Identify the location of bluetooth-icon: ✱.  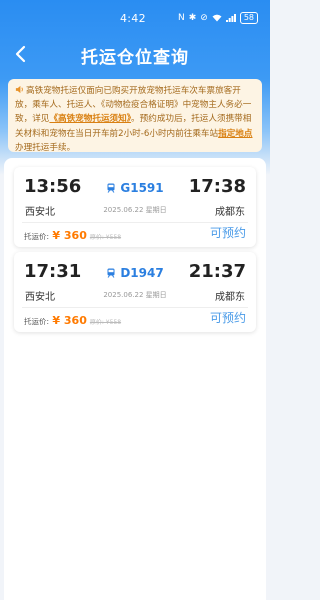
(192, 18).